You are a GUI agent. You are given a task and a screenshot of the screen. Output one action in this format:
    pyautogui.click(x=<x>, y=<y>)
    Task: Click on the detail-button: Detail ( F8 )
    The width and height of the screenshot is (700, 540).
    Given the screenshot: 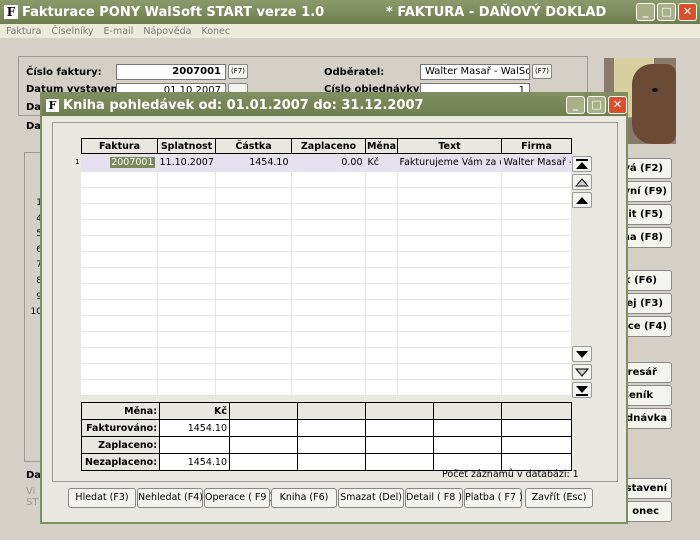 What is the action you would take?
    pyautogui.click(x=434, y=498)
    